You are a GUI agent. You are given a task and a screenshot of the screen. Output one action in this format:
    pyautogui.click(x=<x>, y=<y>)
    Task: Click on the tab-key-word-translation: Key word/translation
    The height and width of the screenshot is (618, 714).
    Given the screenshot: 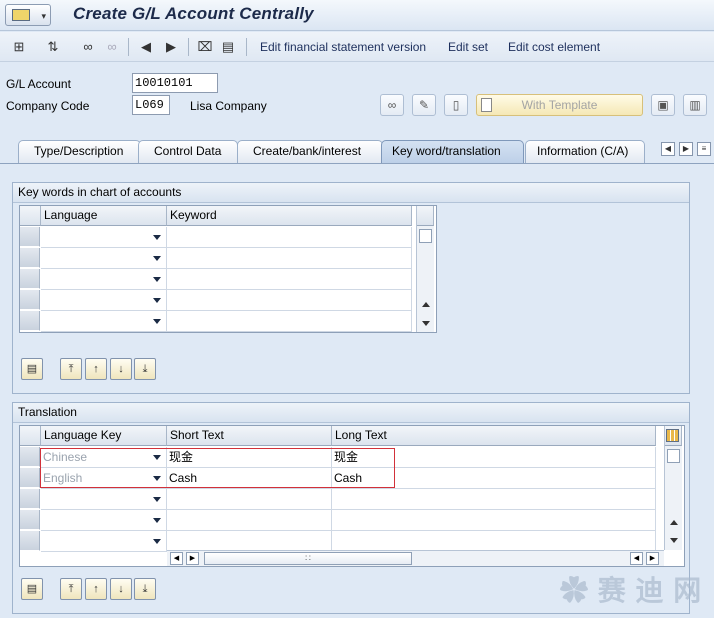 What is the action you would take?
    pyautogui.click(x=452, y=151)
    